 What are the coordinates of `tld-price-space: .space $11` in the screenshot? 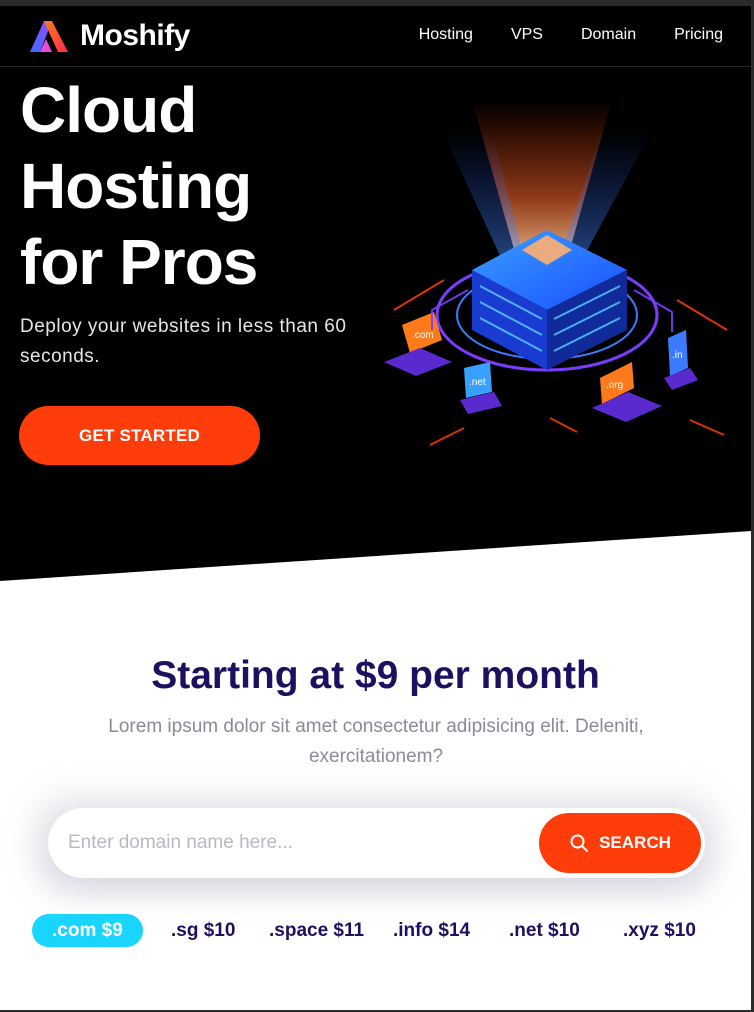 It's located at (316, 930).